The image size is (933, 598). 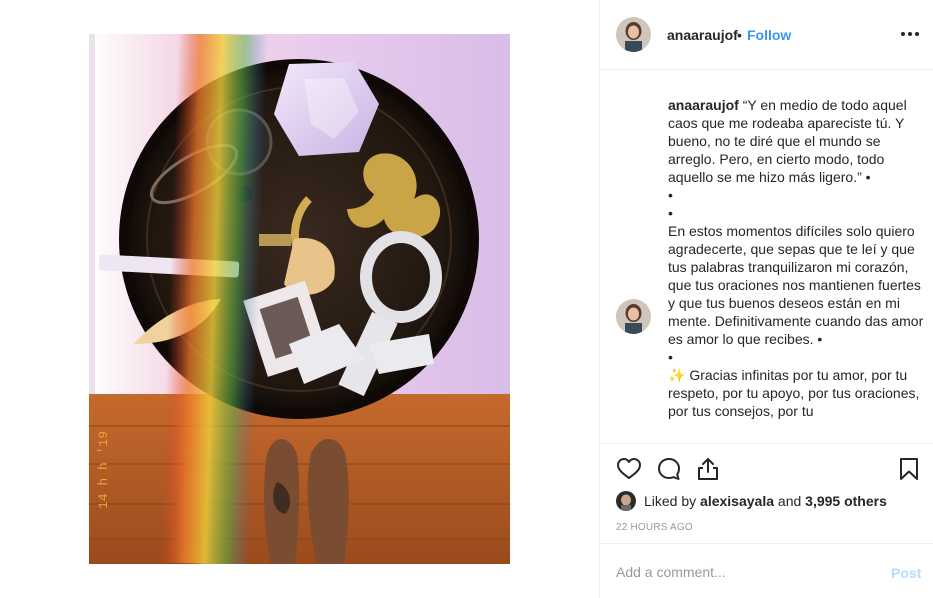 I want to click on likes-text: Liked by alexisayala and 3,995 others, so click(x=765, y=501).